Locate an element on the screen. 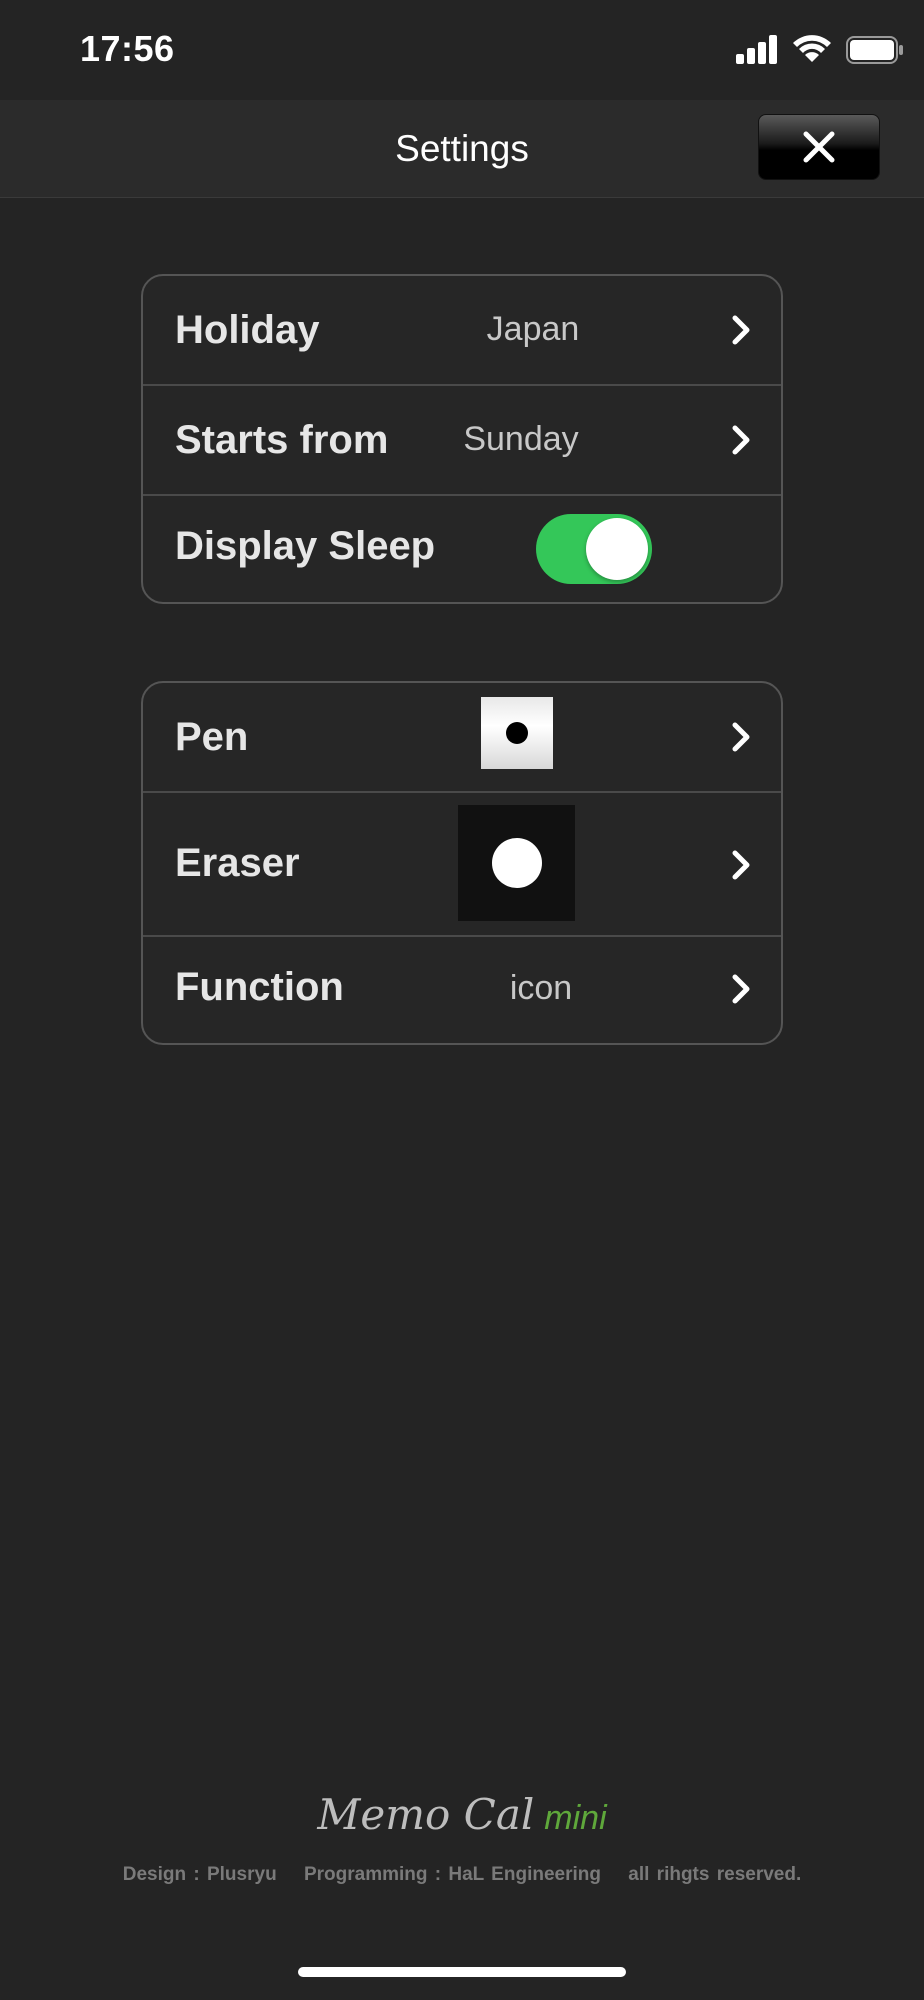  programming-credit: Programming : HaL Engineering is located at coordinates (452, 1874).